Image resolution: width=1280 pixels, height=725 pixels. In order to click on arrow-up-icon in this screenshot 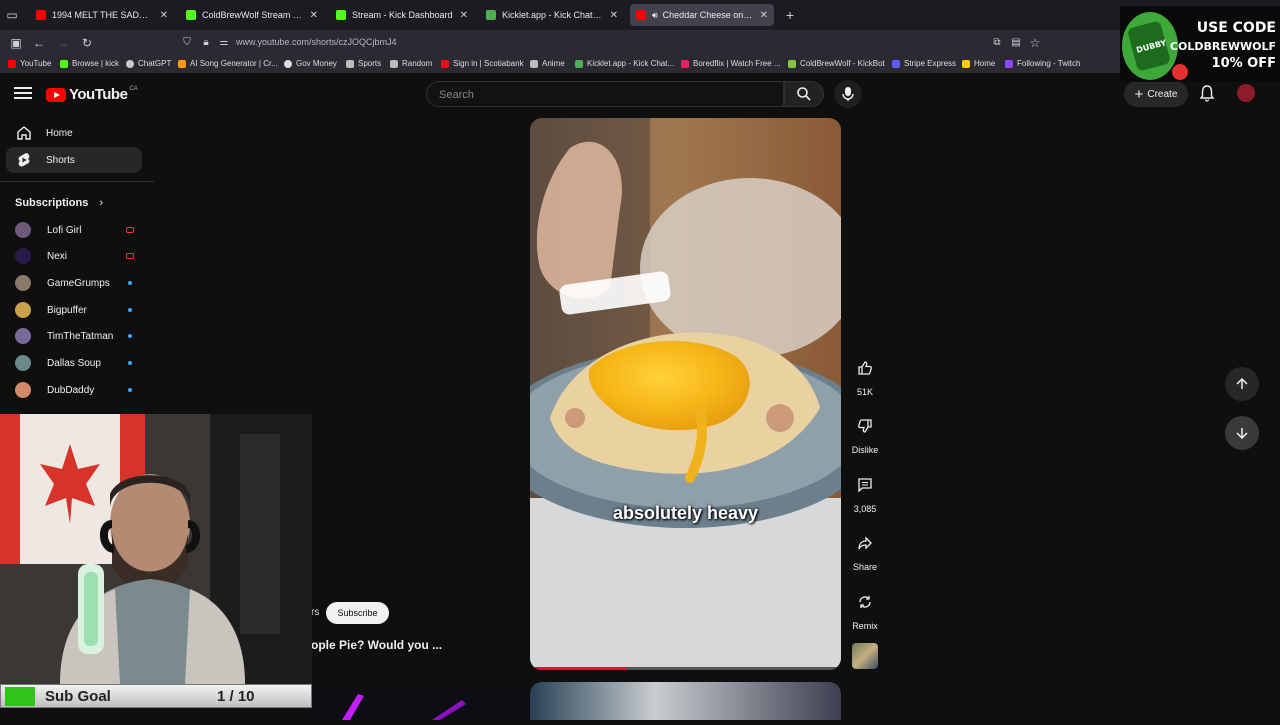, I will do `click(1242, 383)`.